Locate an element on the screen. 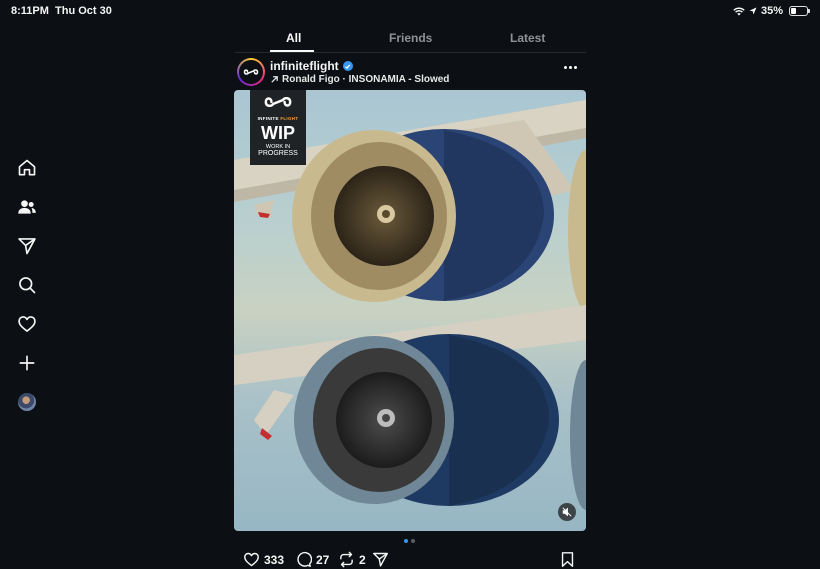 The height and width of the screenshot is (569, 820). speaker-muted-icon is located at coordinates (567, 512).